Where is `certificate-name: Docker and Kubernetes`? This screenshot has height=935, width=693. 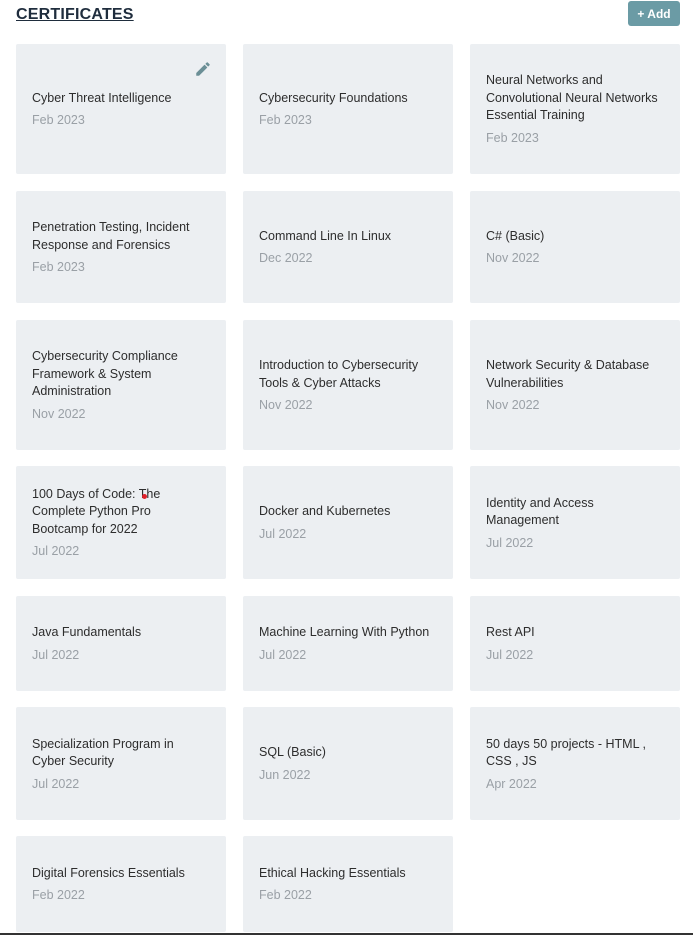 certificate-name: Docker and Kubernetes is located at coordinates (325, 511).